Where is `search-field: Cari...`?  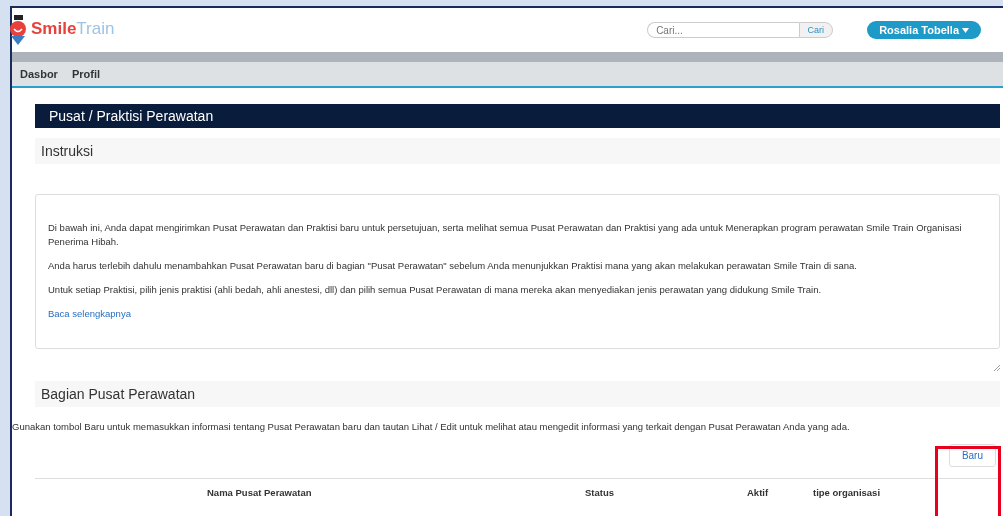
search-field: Cari... is located at coordinates (723, 30).